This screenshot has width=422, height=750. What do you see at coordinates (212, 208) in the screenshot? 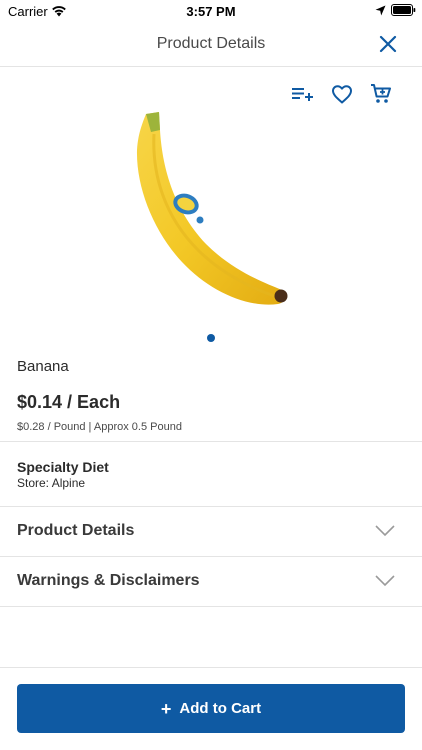
I see `banana-image` at bounding box center [212, 208].